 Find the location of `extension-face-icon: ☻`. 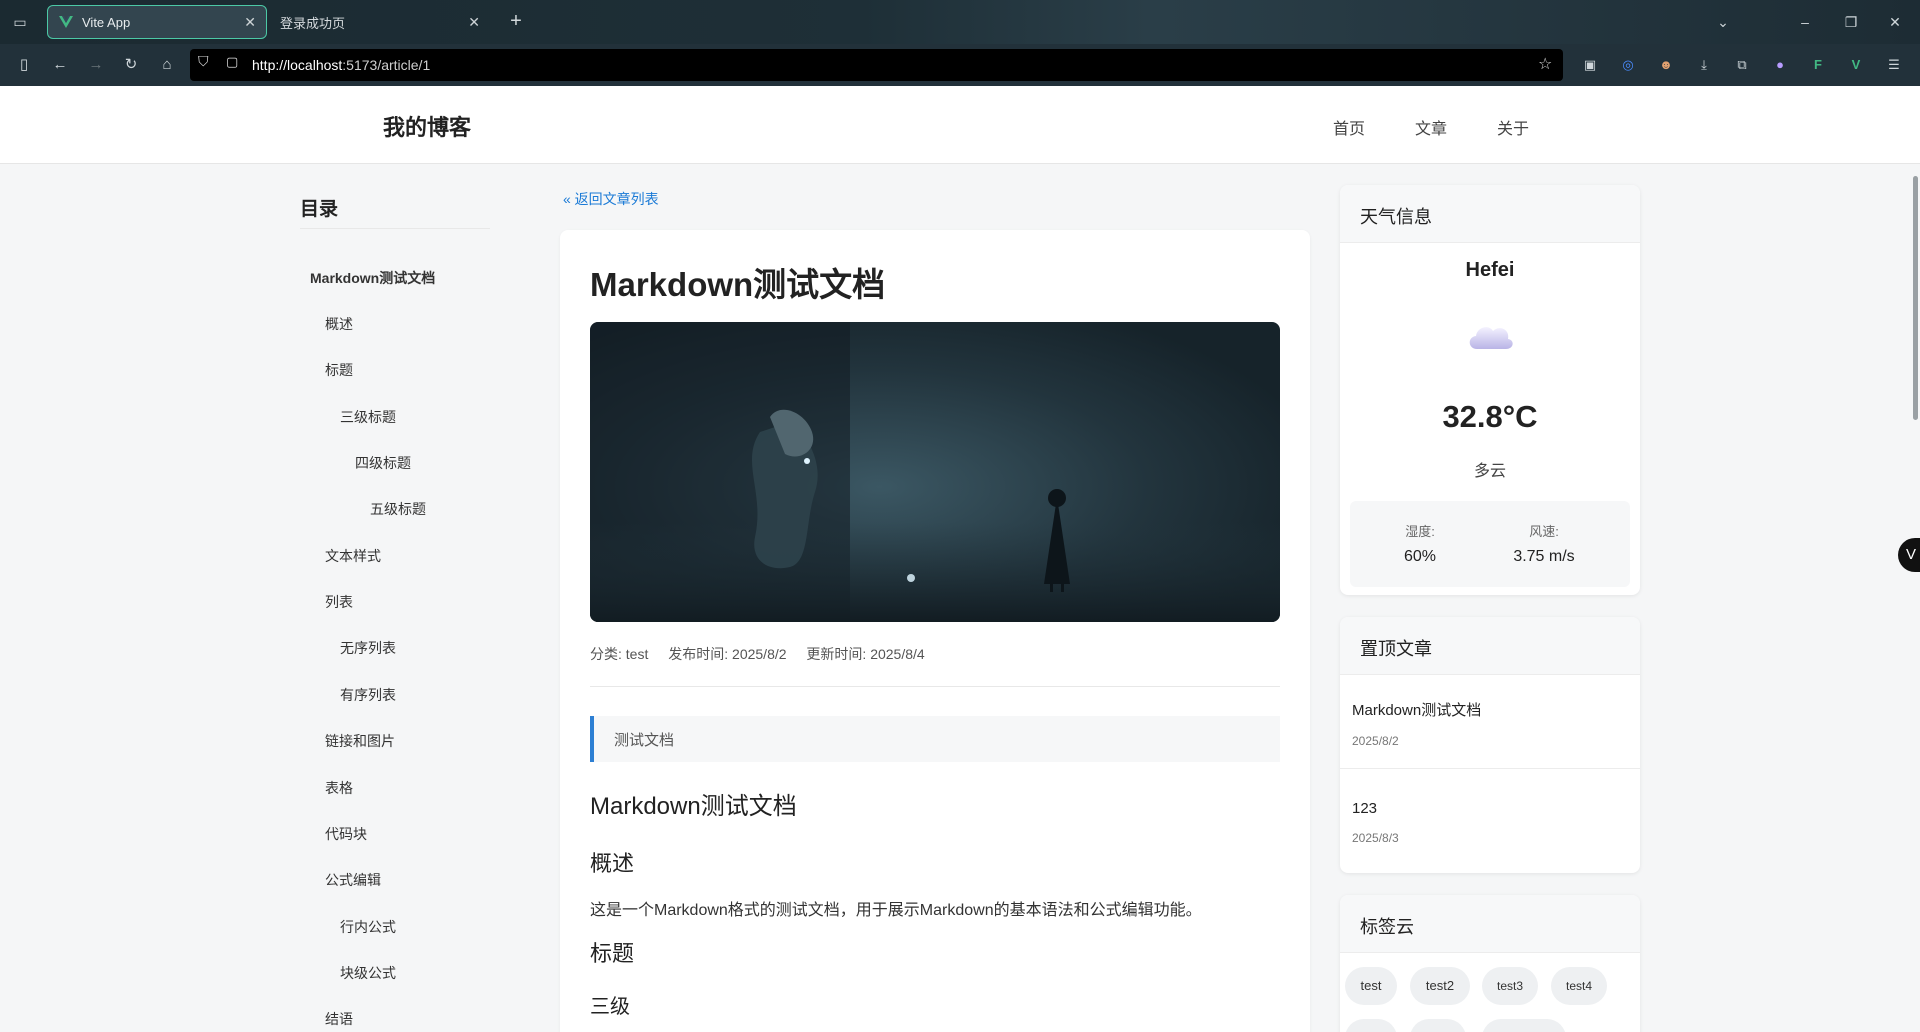

extension-face-icon: ☻ is located at coordinates (1666, 65).